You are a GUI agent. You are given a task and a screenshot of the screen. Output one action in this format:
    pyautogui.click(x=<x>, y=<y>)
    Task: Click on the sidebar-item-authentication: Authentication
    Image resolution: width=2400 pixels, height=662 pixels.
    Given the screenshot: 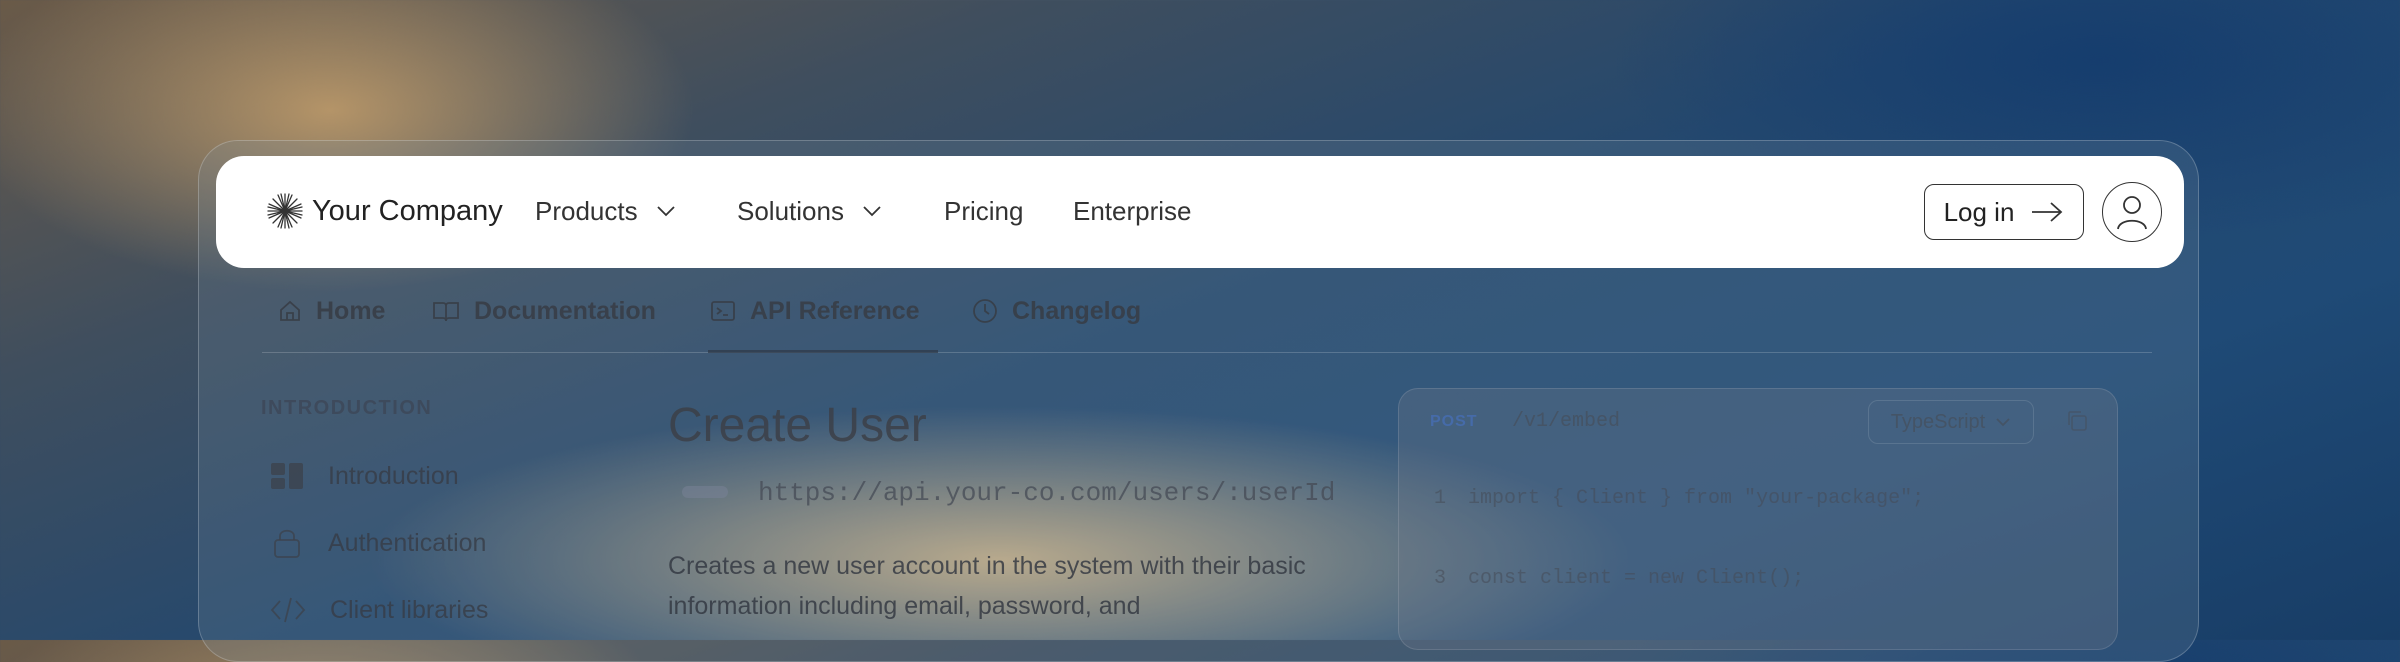 What is the action you would take?
    pyautogui.click(x=378, y=543)
    